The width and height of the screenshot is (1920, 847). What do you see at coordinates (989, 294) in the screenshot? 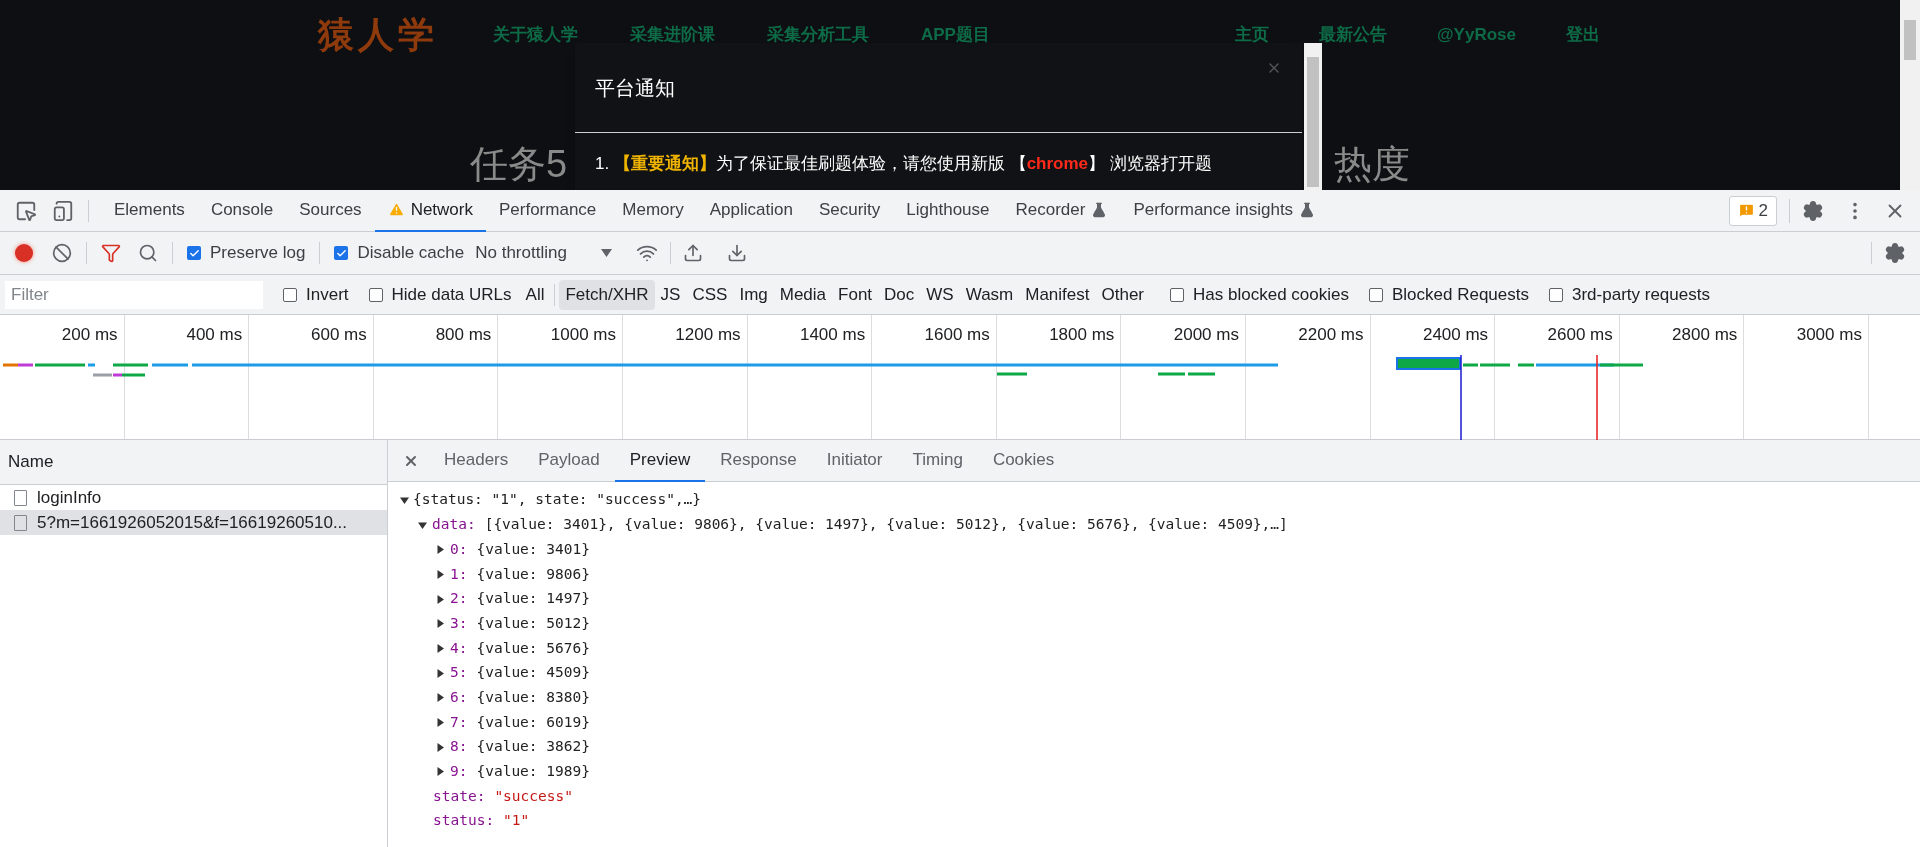
I see `type-filter-button: Wasm` at bounding box center [989, 294].